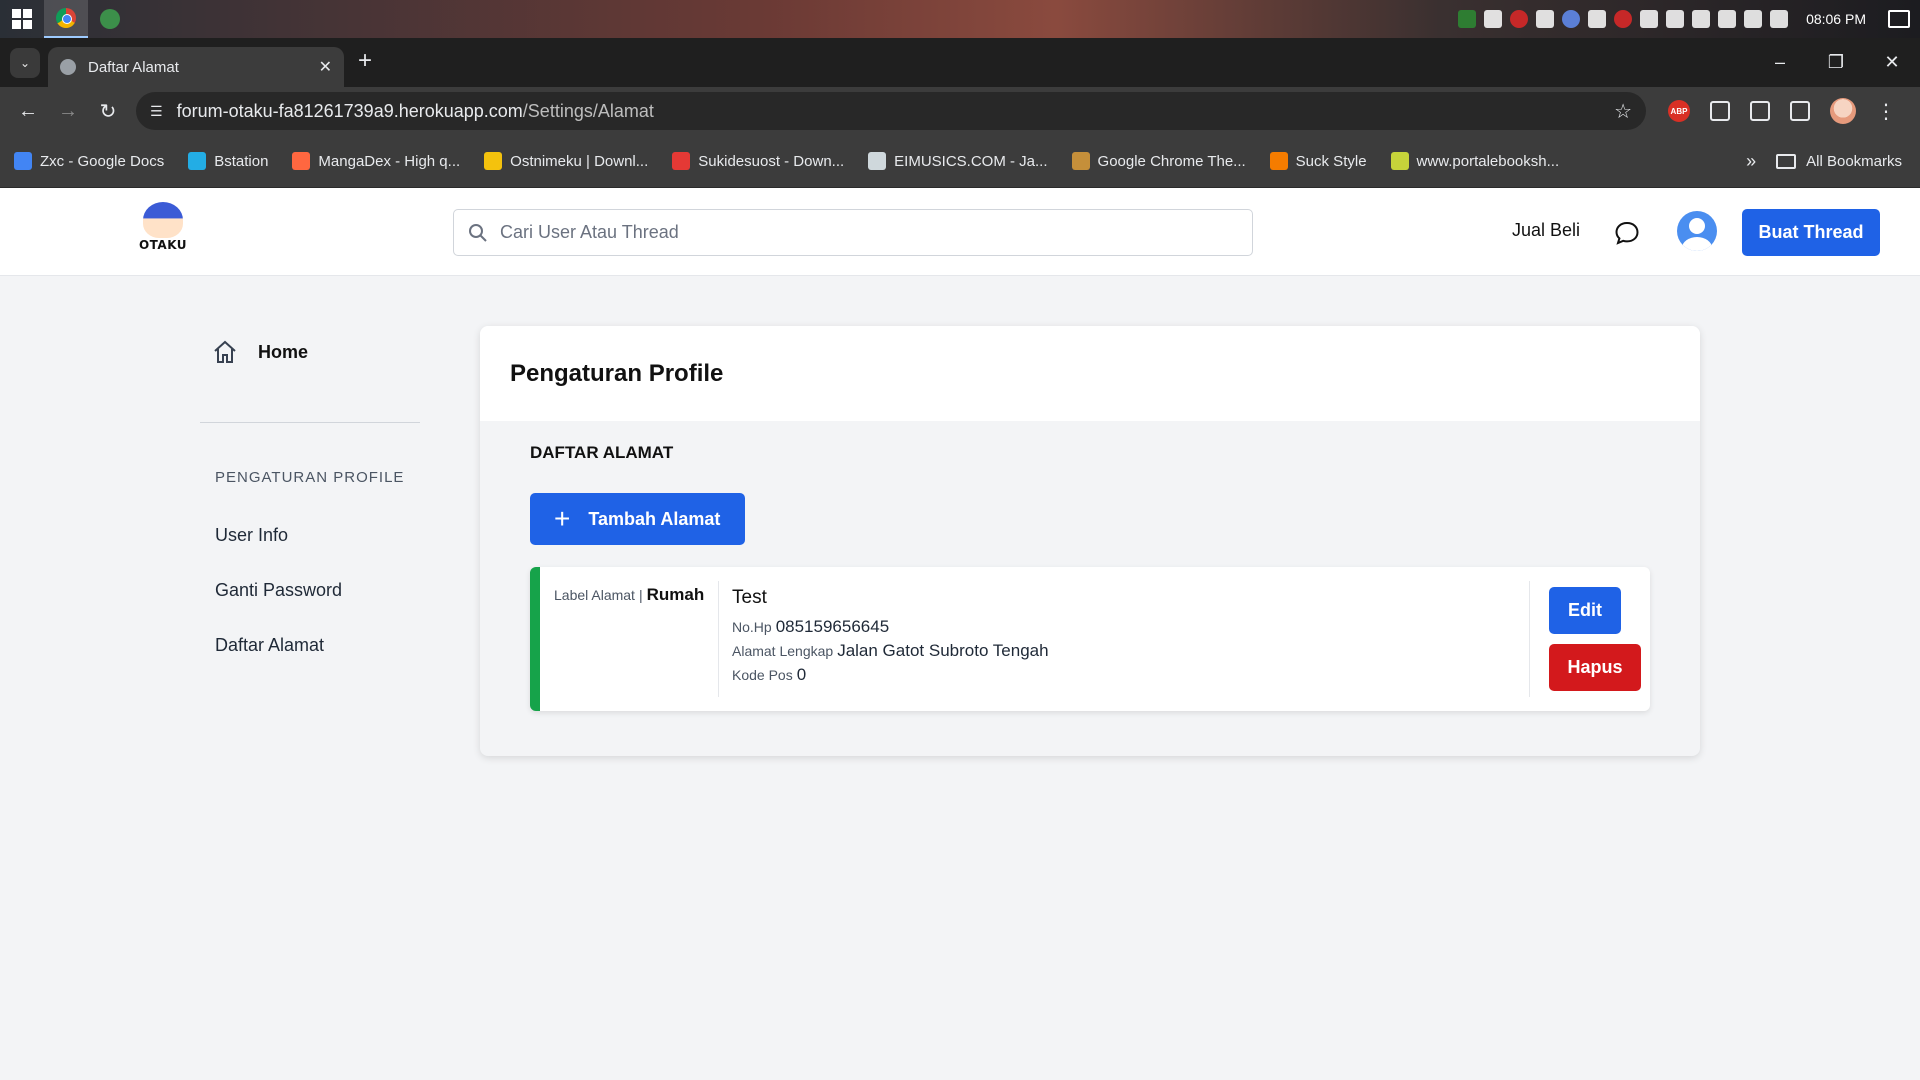 The image size is (1920, 1080). What do you see at coordinates (1836, 19) in the screenshot?
I see `clock: 08:06 PM` at bounding box center [1836, 19].